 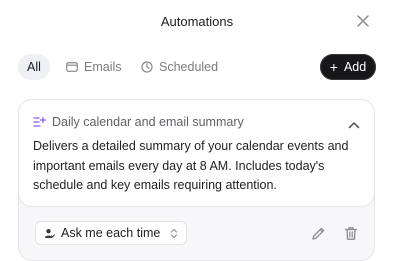 What do you see at coordinates (39, 122) in the screenshot?
I see `sparkle-list-icon` at bounding box center [39, 122].